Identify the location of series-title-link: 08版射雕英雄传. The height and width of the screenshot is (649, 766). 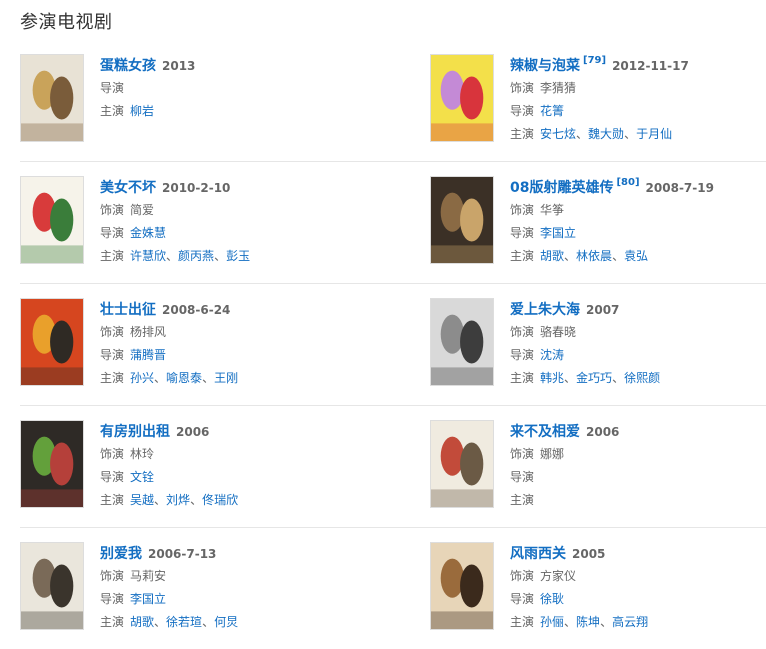
(561, 188).